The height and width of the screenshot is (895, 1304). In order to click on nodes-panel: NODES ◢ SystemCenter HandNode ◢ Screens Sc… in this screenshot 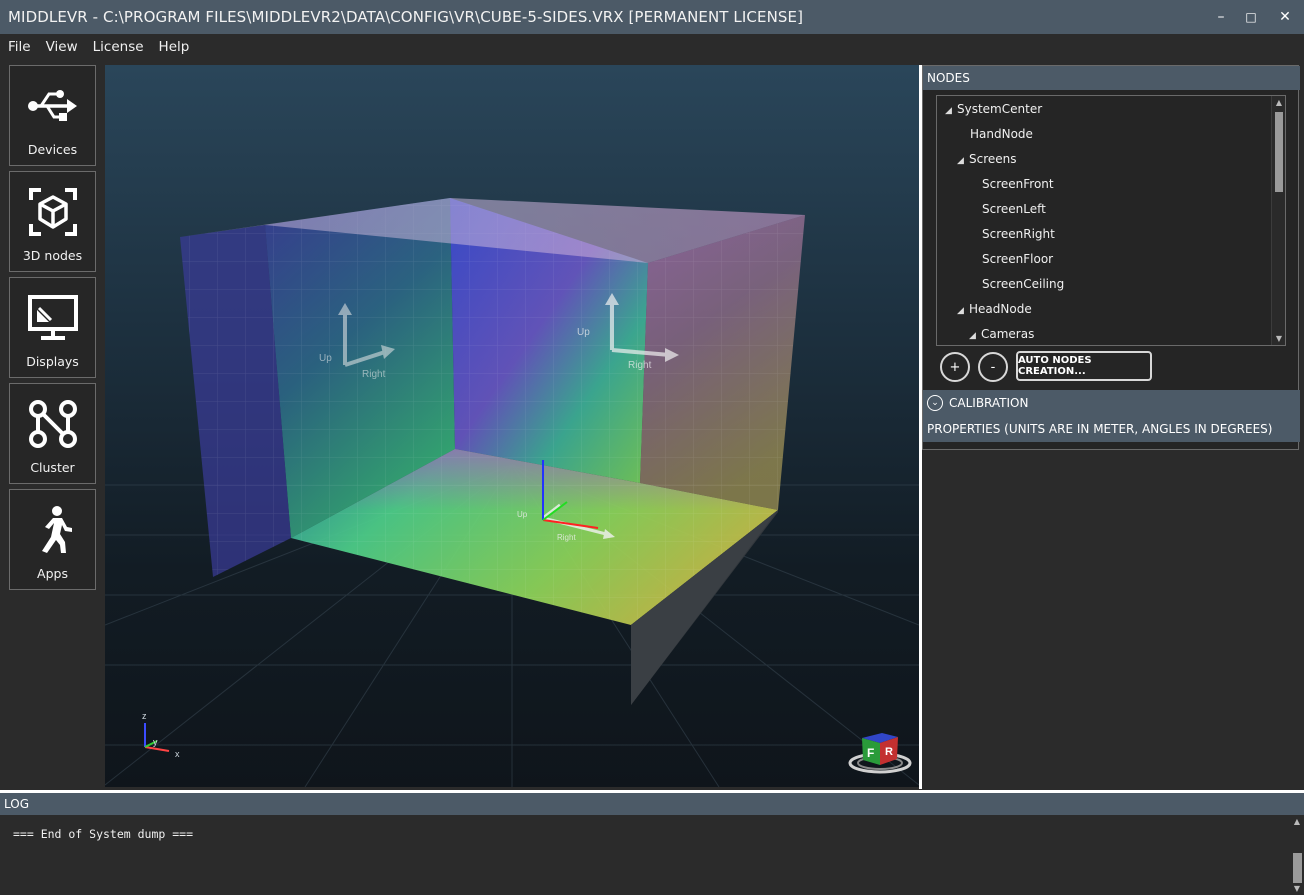, I will do `click(1111, 257)`.